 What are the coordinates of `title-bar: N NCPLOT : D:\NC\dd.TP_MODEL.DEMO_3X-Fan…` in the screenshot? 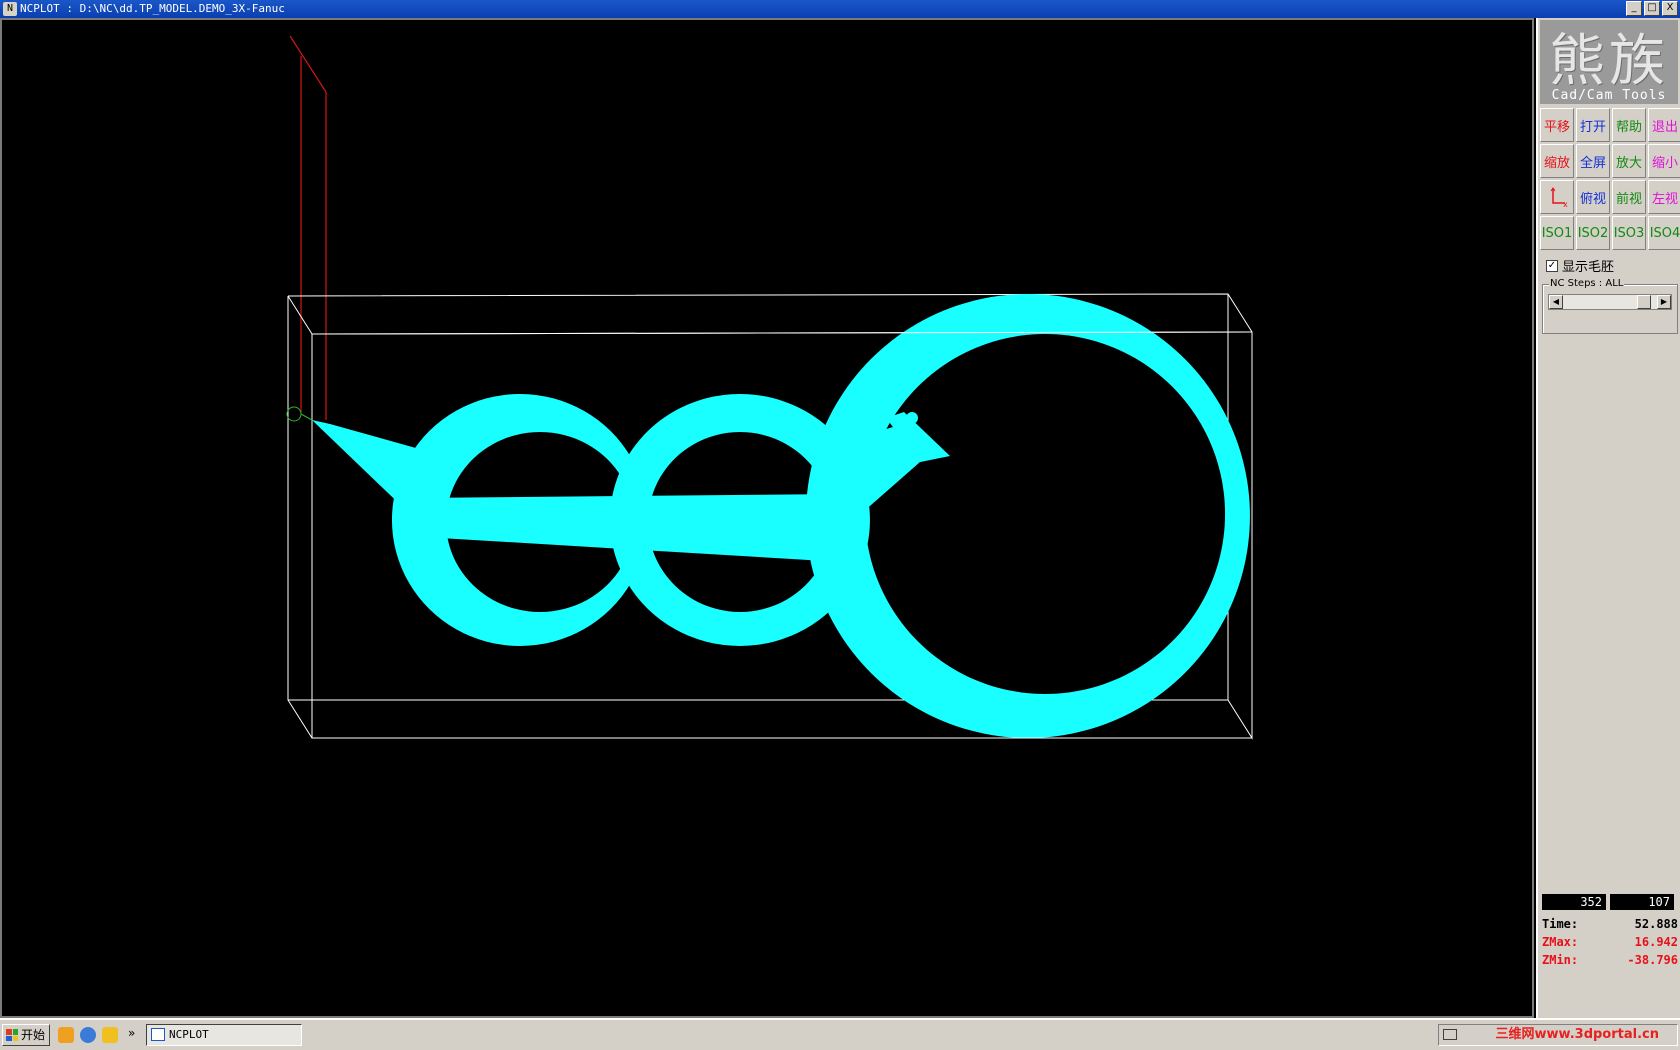 It's located at (840, 9).